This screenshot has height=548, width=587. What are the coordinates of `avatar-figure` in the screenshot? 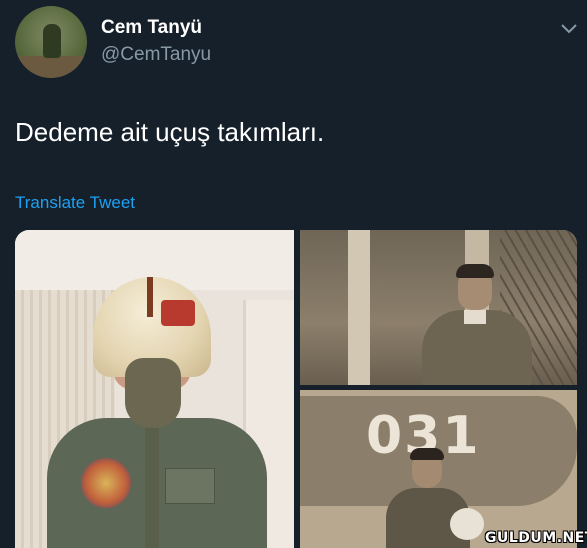 It's located at (52, 41).